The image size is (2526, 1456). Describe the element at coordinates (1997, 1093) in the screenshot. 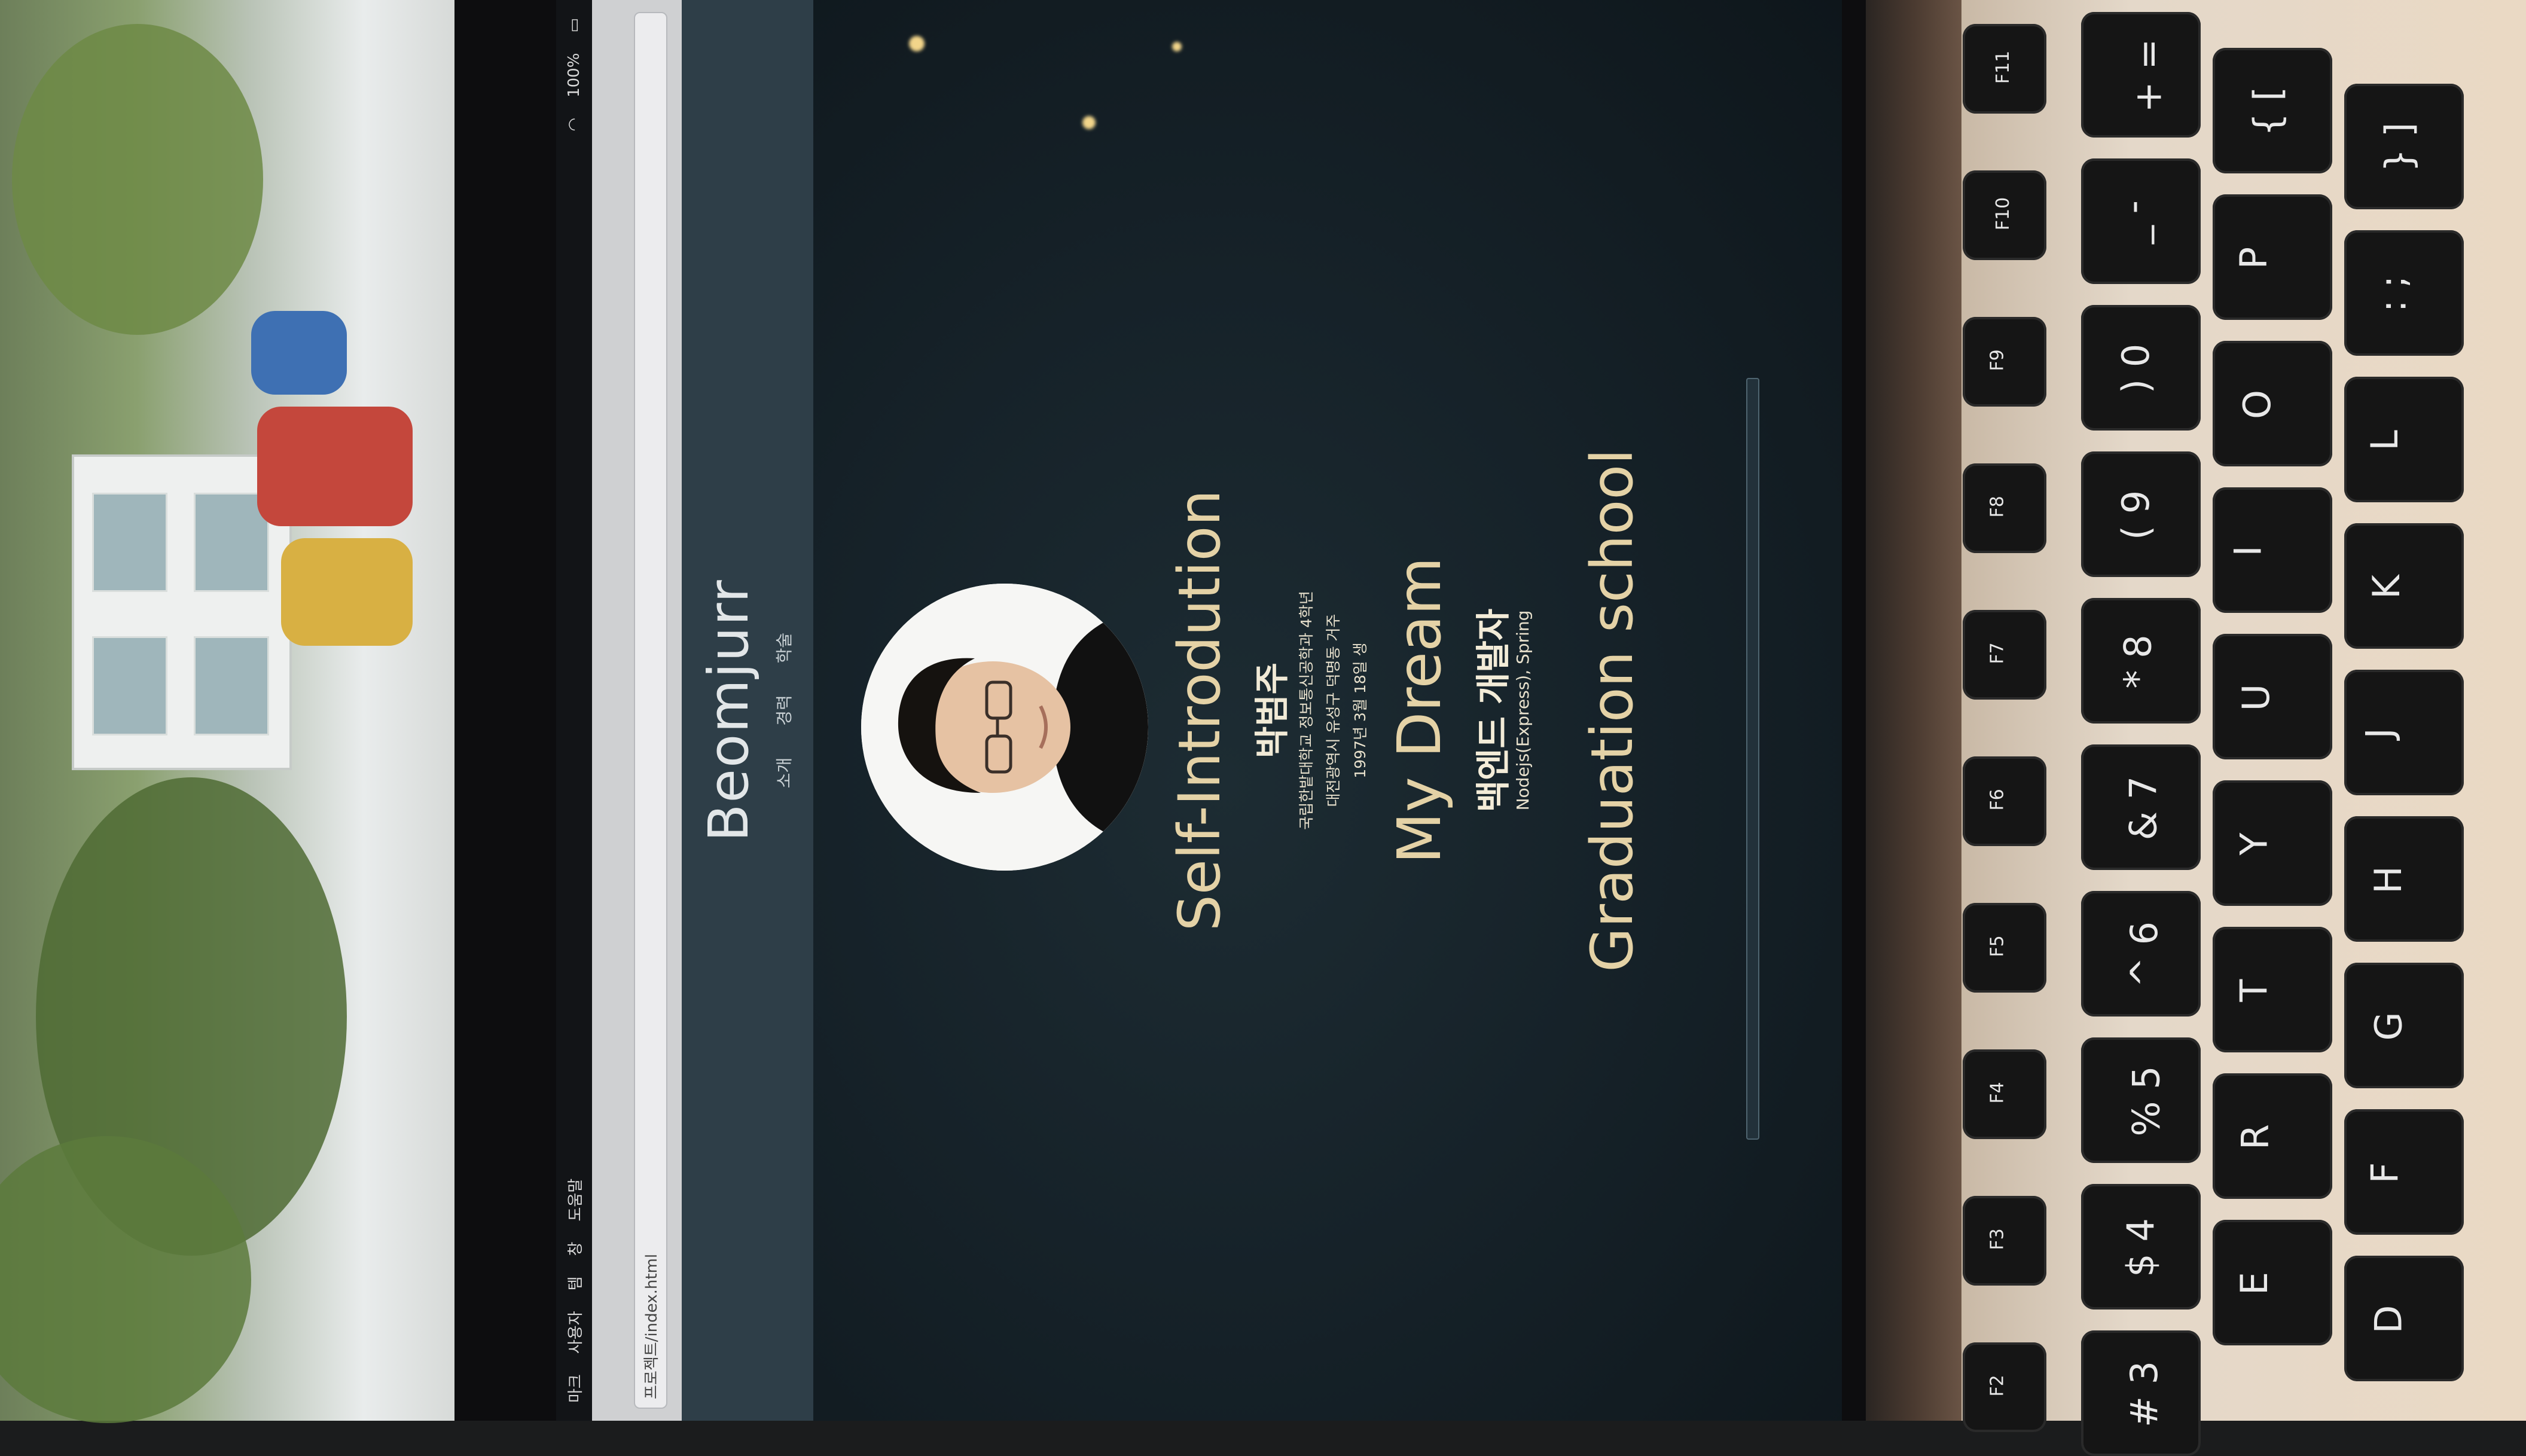

I see `key-label: F4` at that location.